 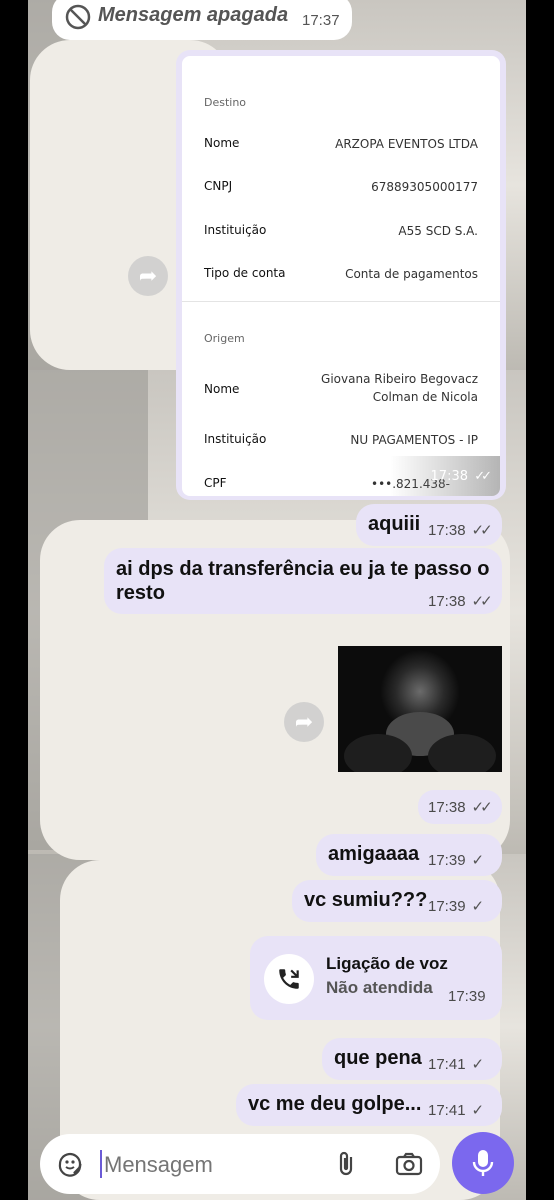 What do you see at coordinates (193, 15) in the screenshot?
I see `deleted-message-text: Mensagem apagada` at bounding box center [193, 15].